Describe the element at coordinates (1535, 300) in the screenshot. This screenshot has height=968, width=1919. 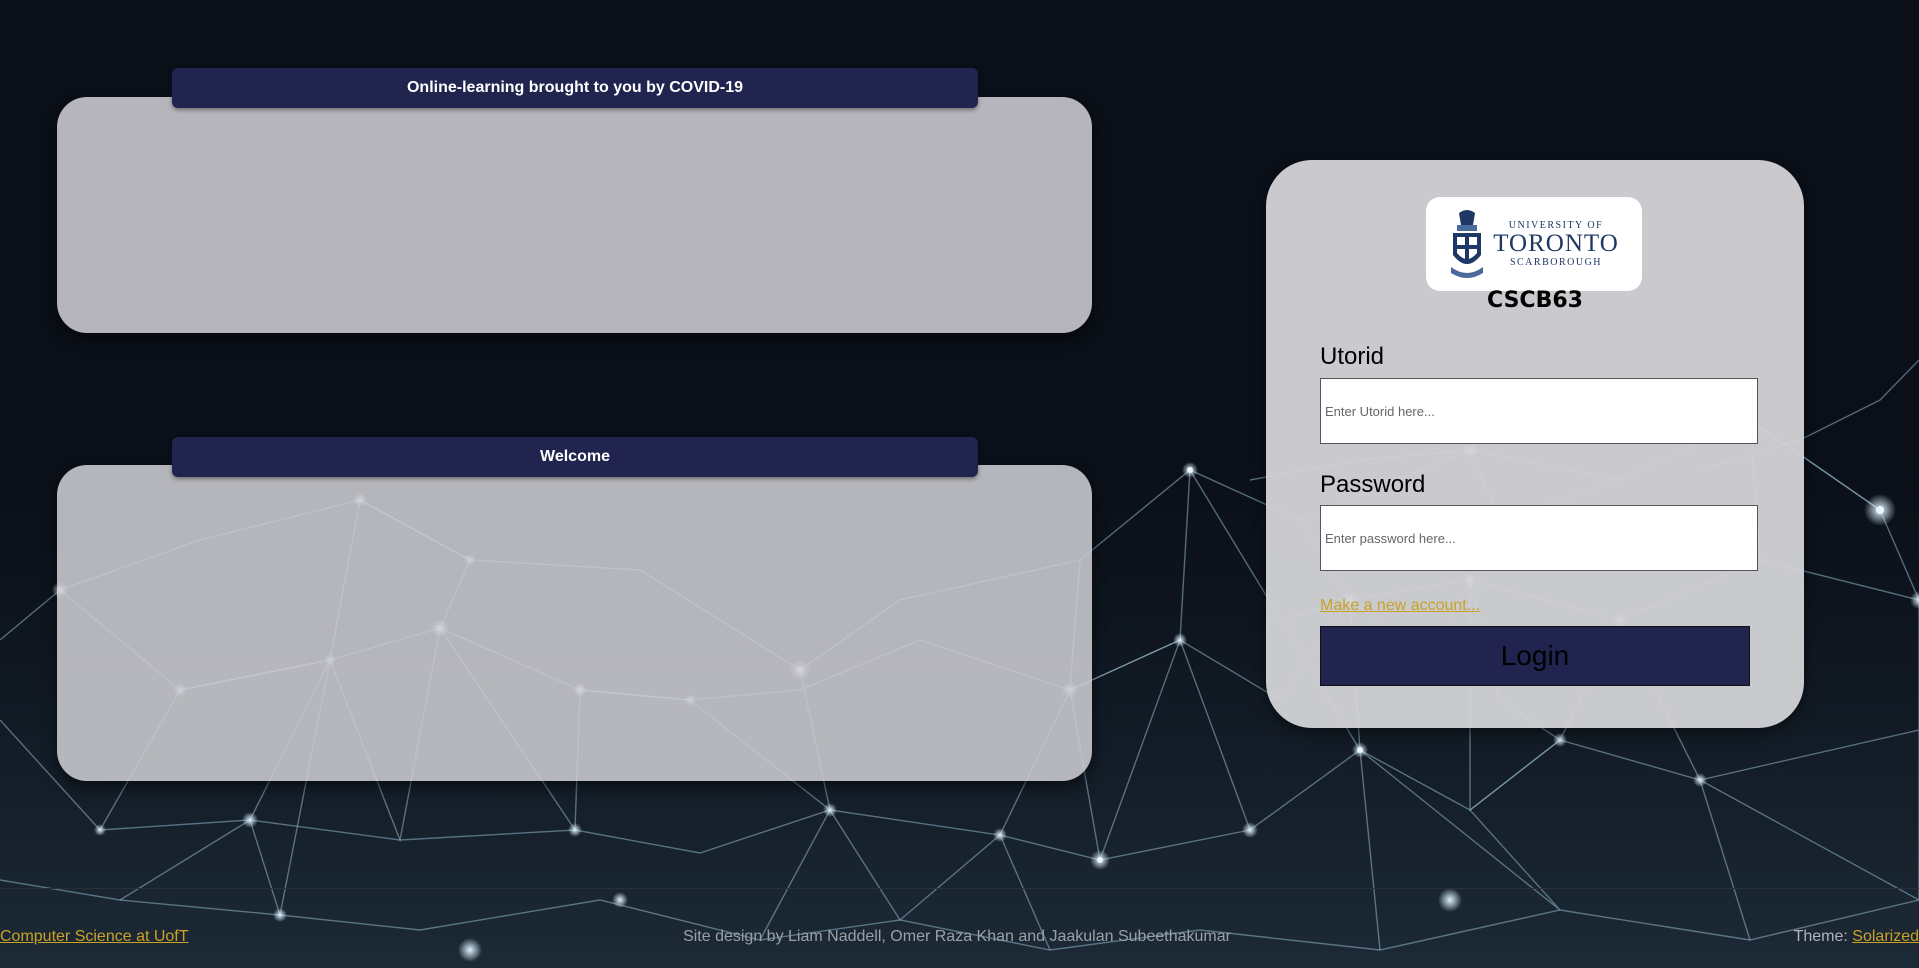
I see `course-title: CSCB63` at that location.